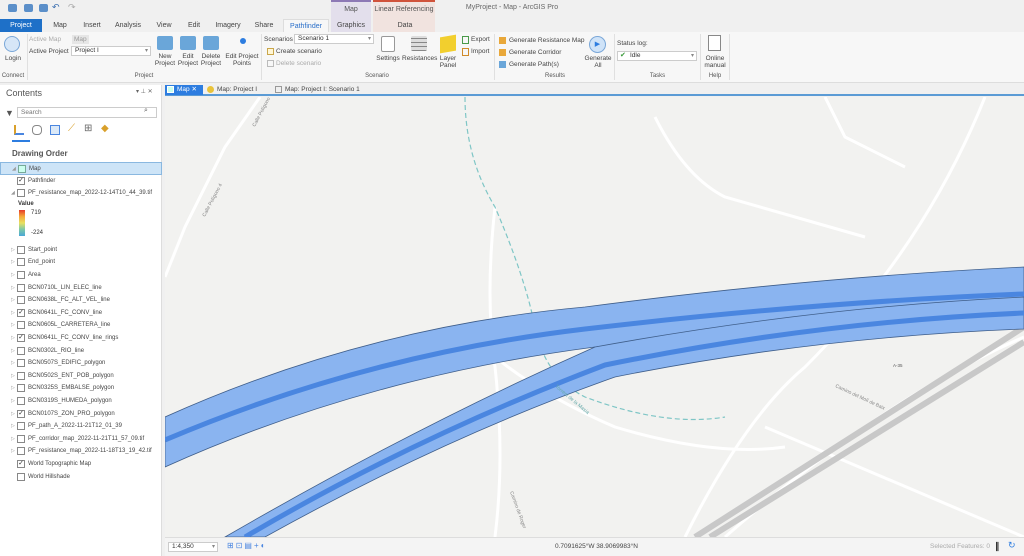 This screenshot has height=556, width=1024. Describe the element at coordinates (298, 63) in the screenshot. I see `delete-scenario-button: Delete scenario` at that location.